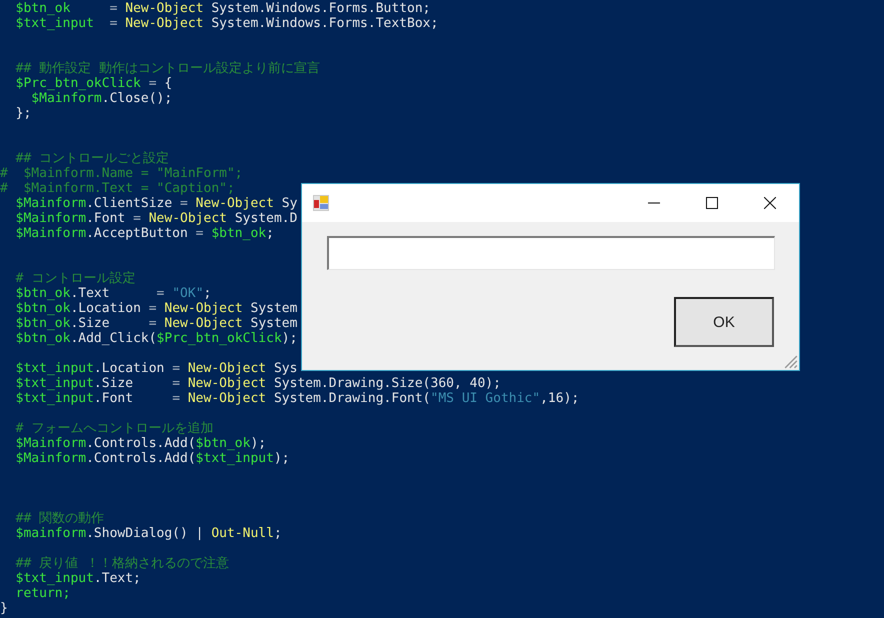 This screenshot has width=884, height=618. I want to click on code-line: $txt_input.Size = New-Object System.Drawing.Size(360, 40);, so click(257, 383).